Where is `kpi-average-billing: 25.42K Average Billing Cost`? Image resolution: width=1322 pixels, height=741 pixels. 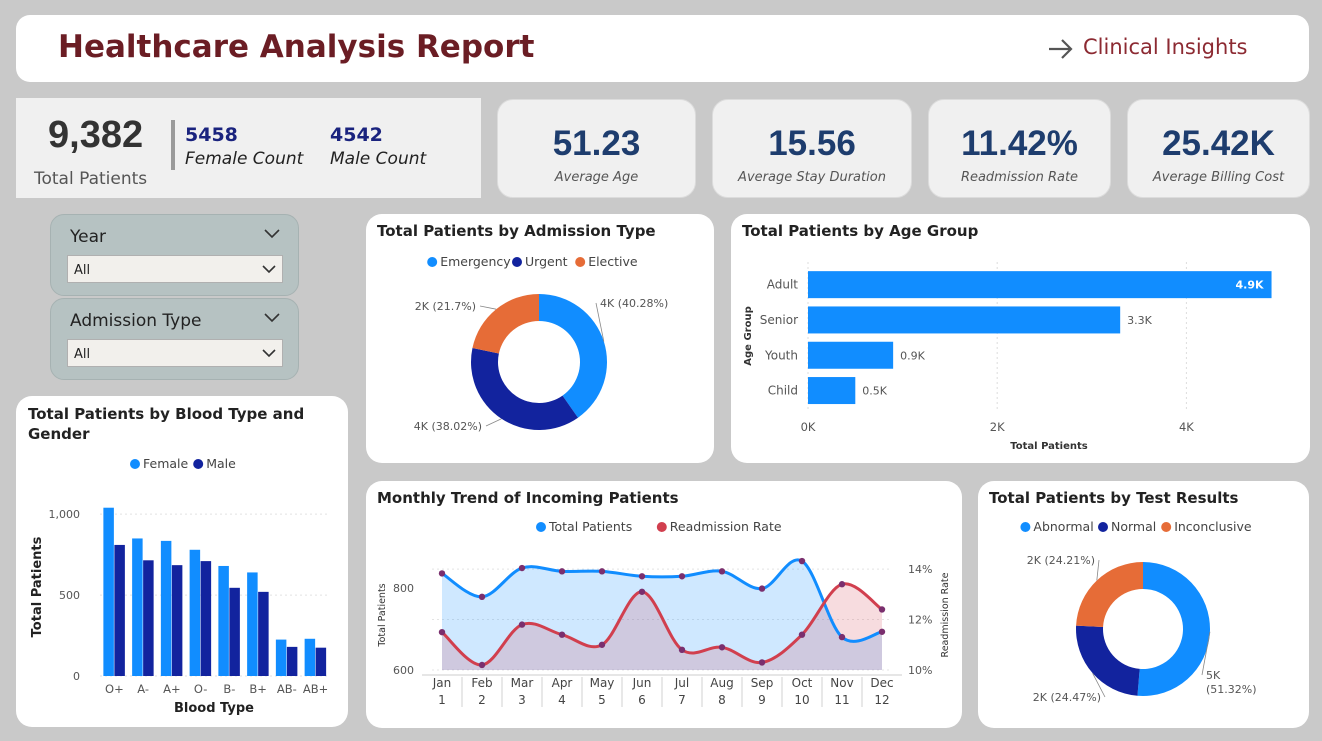
kpi-average-billing: 25.42K Average Billing Cost is located at coordinates (1218, 148).